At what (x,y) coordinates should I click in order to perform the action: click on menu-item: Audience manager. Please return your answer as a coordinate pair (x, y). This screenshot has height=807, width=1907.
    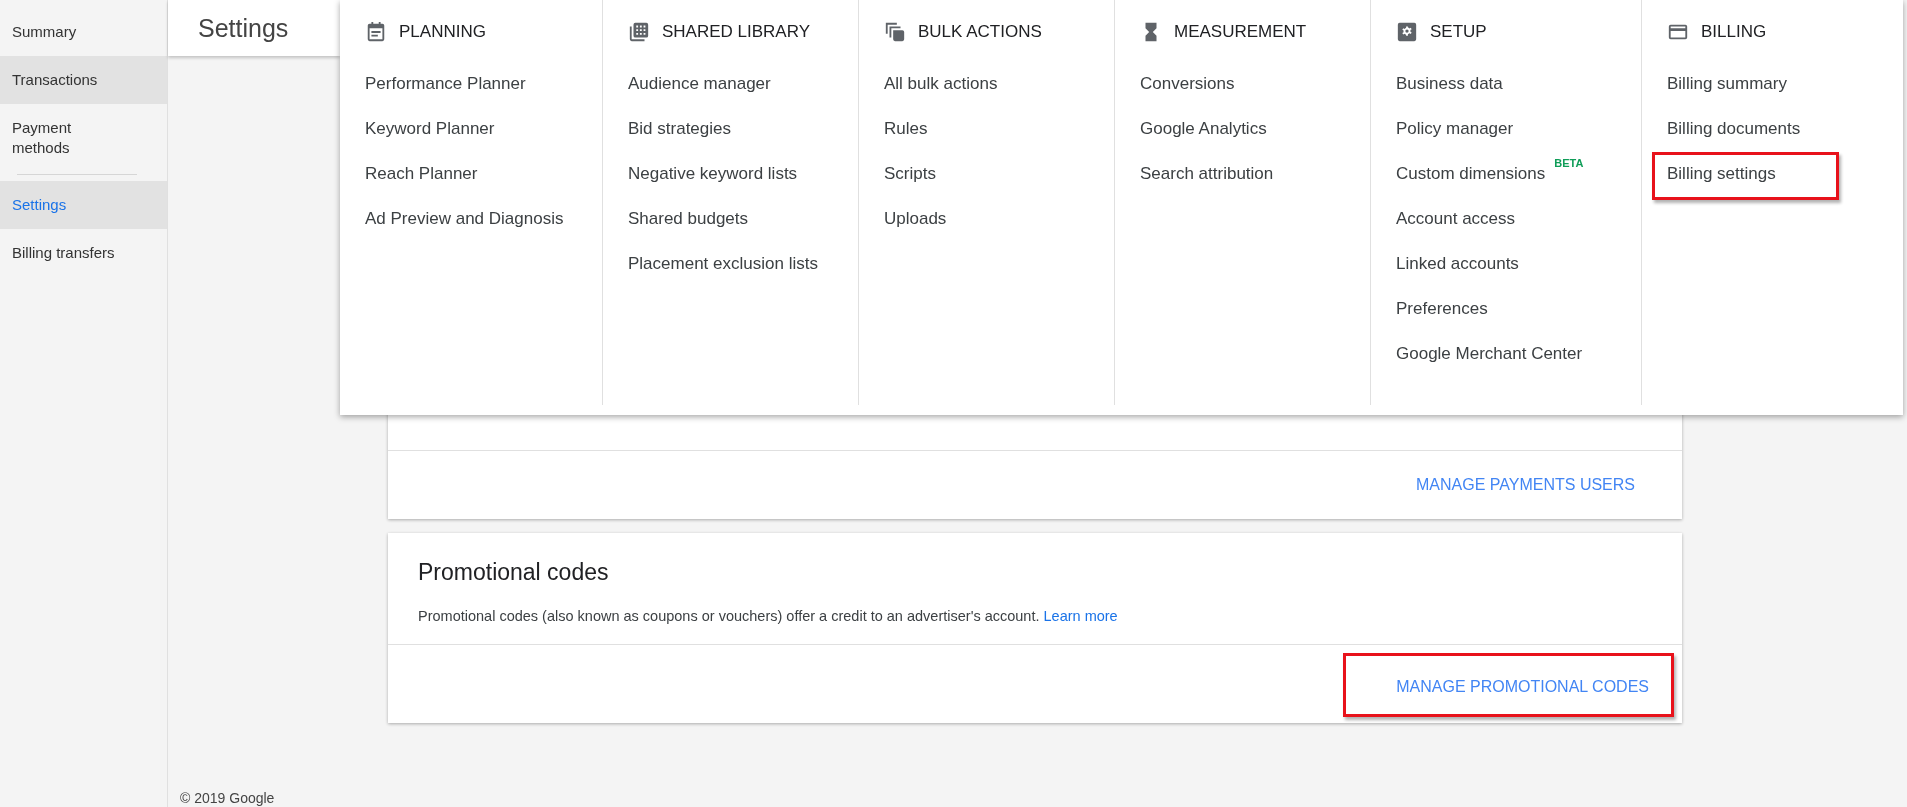
    Looking at the image, I should click on (699, 84).